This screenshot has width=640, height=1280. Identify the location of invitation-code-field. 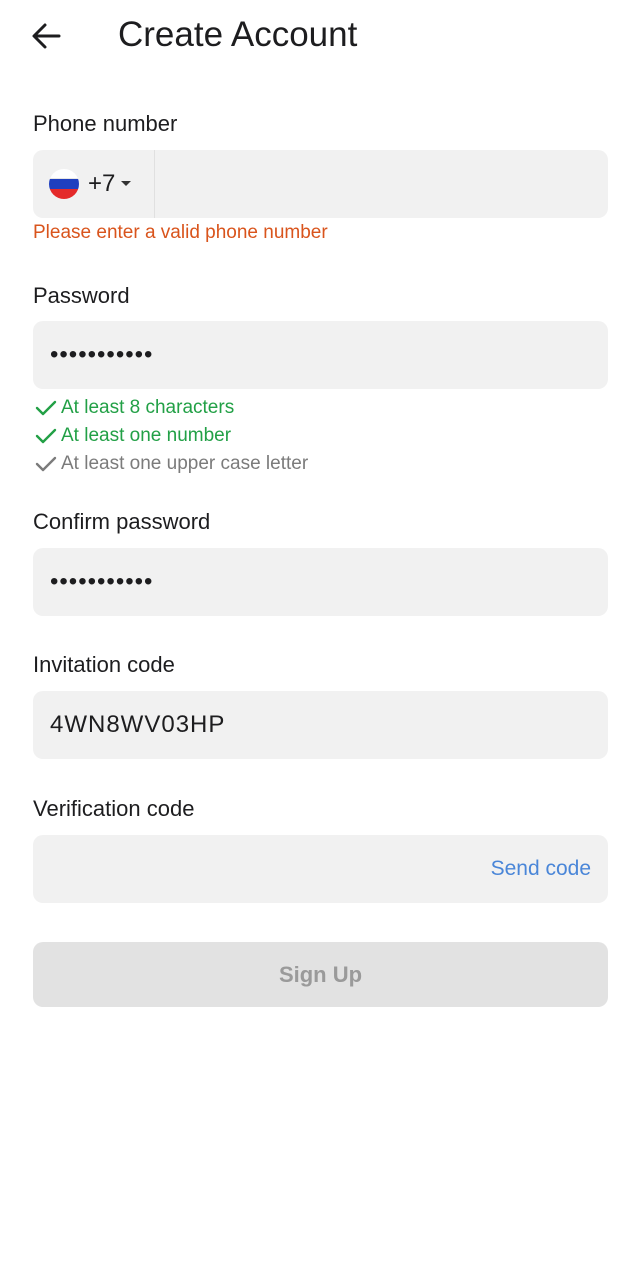
(320, 725).